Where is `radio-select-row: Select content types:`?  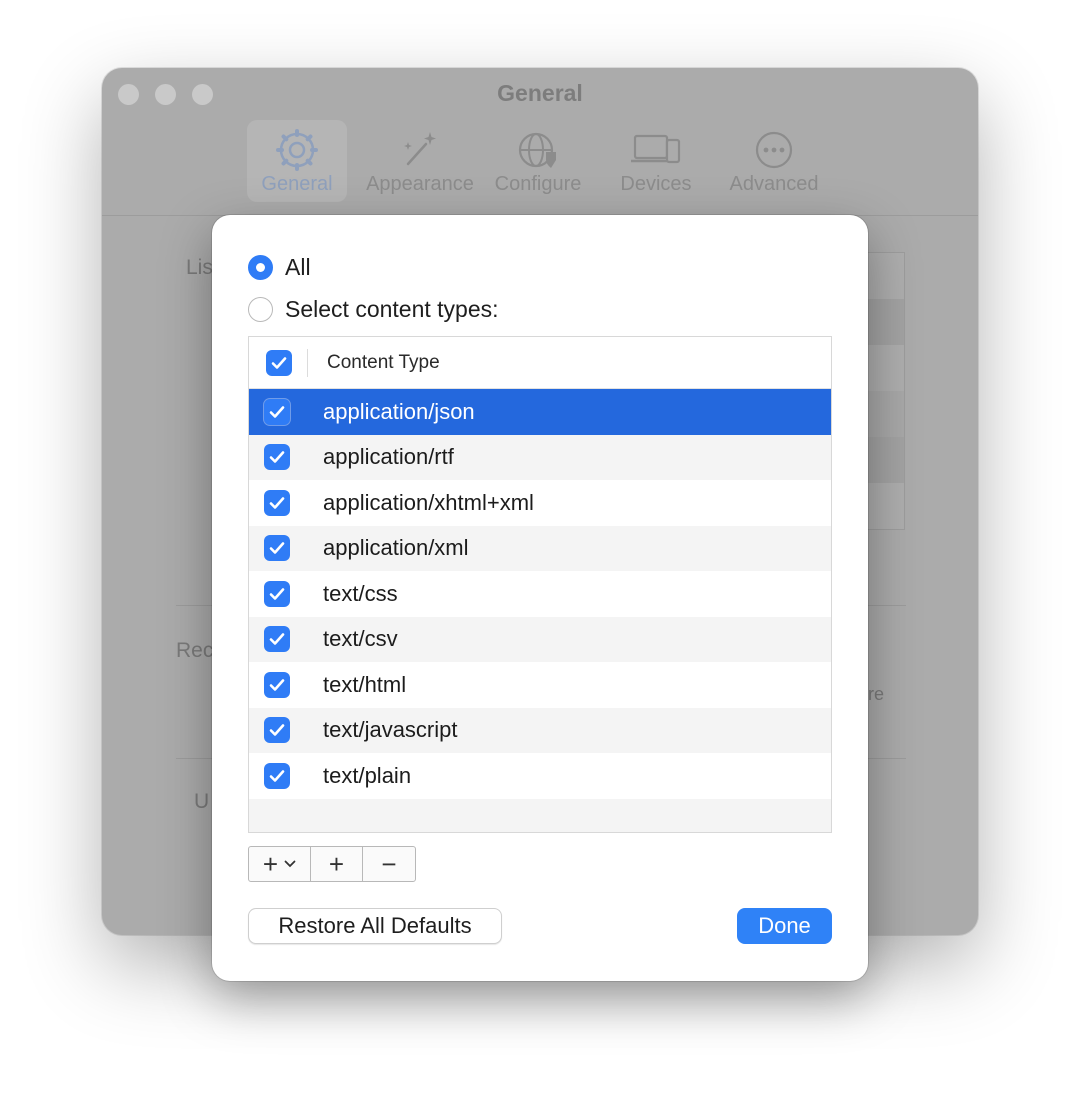
radio-select-row: Select content types: is located at coordinates (373, 309).